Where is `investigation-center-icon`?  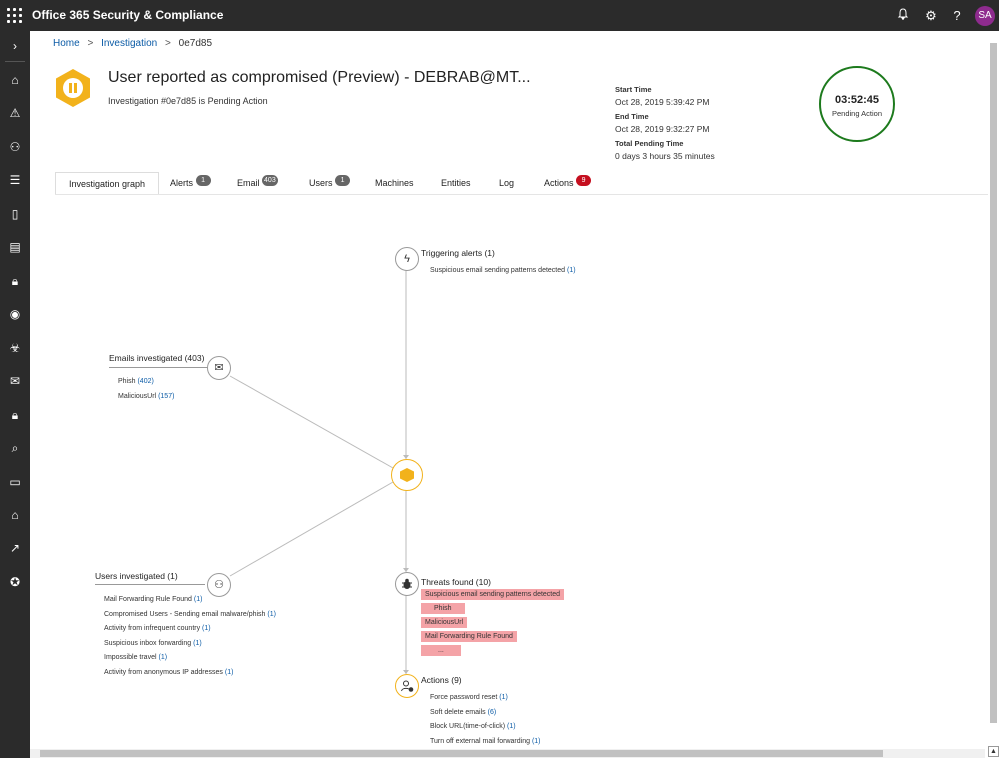 investigation-center-icon is located at coordinates (407, 475).